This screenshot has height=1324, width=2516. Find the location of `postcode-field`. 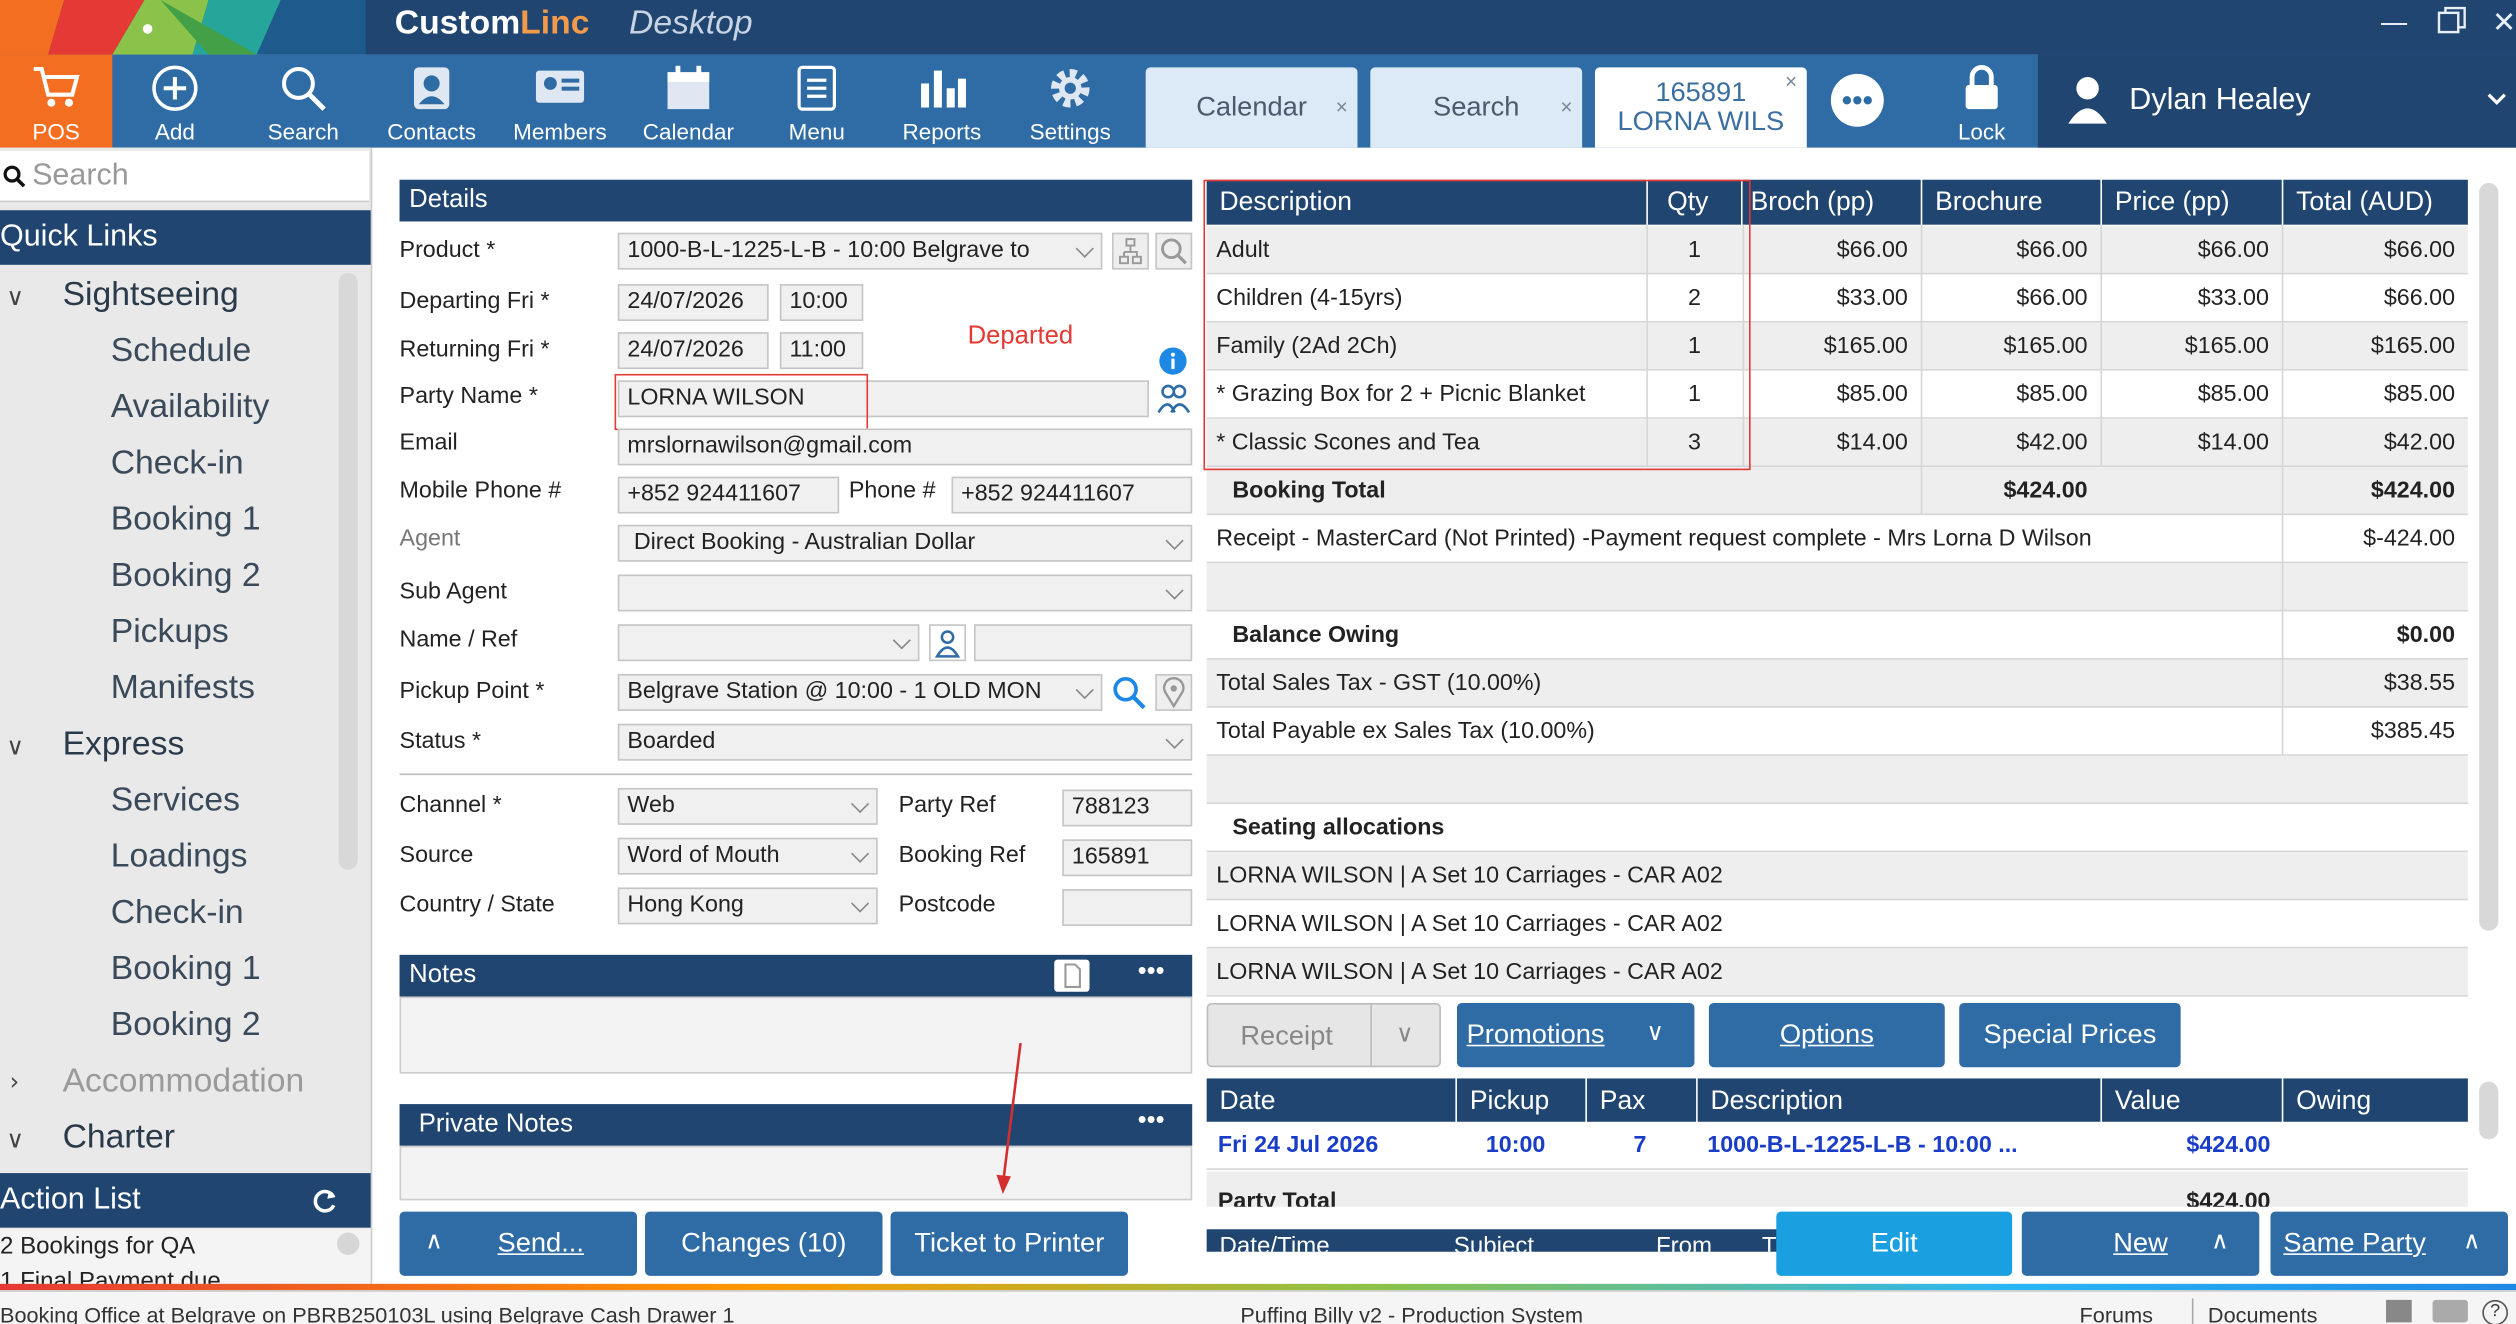

postcode-field is located at coordinates (1127, 907).